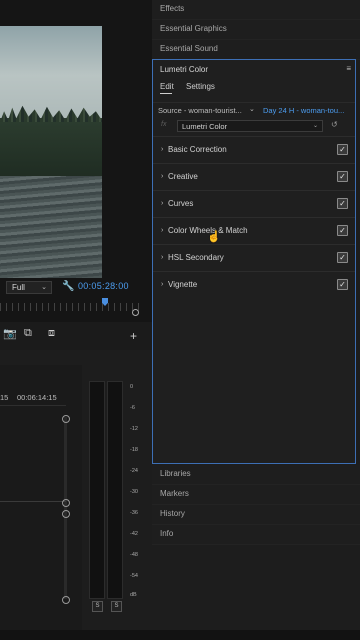 This screenshot has width=360, height=640. I want to click on camera-icon: 📷, so click(10, 333).